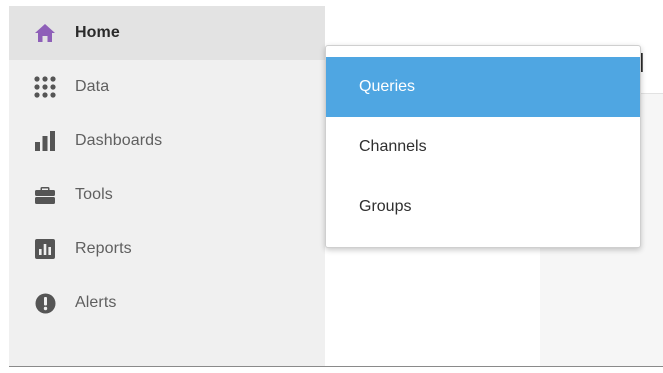 The image size is (663, 373). Describe the element at coordinates (96, 302) in the screenshot. I see `sidebar-item-label: Alerts` at that location.